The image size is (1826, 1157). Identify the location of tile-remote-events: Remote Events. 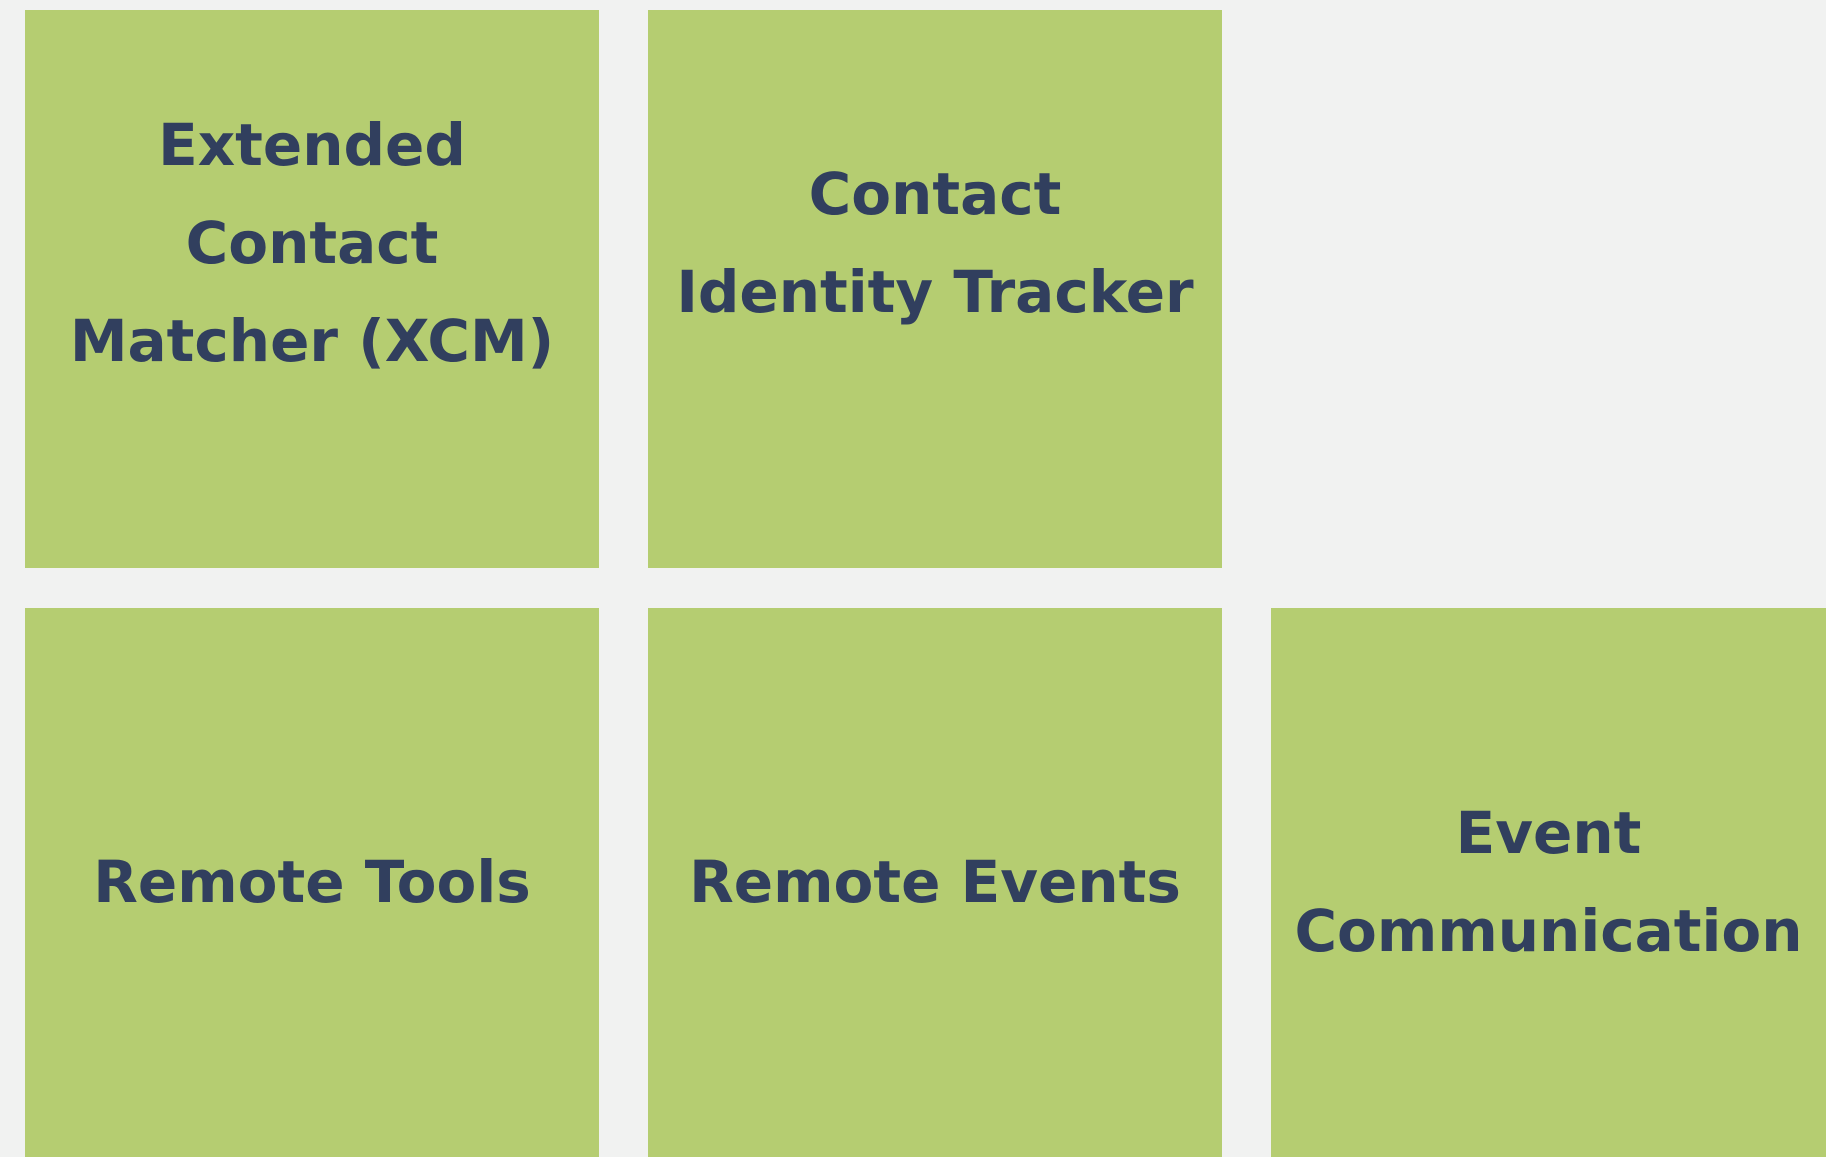
(935, 882).